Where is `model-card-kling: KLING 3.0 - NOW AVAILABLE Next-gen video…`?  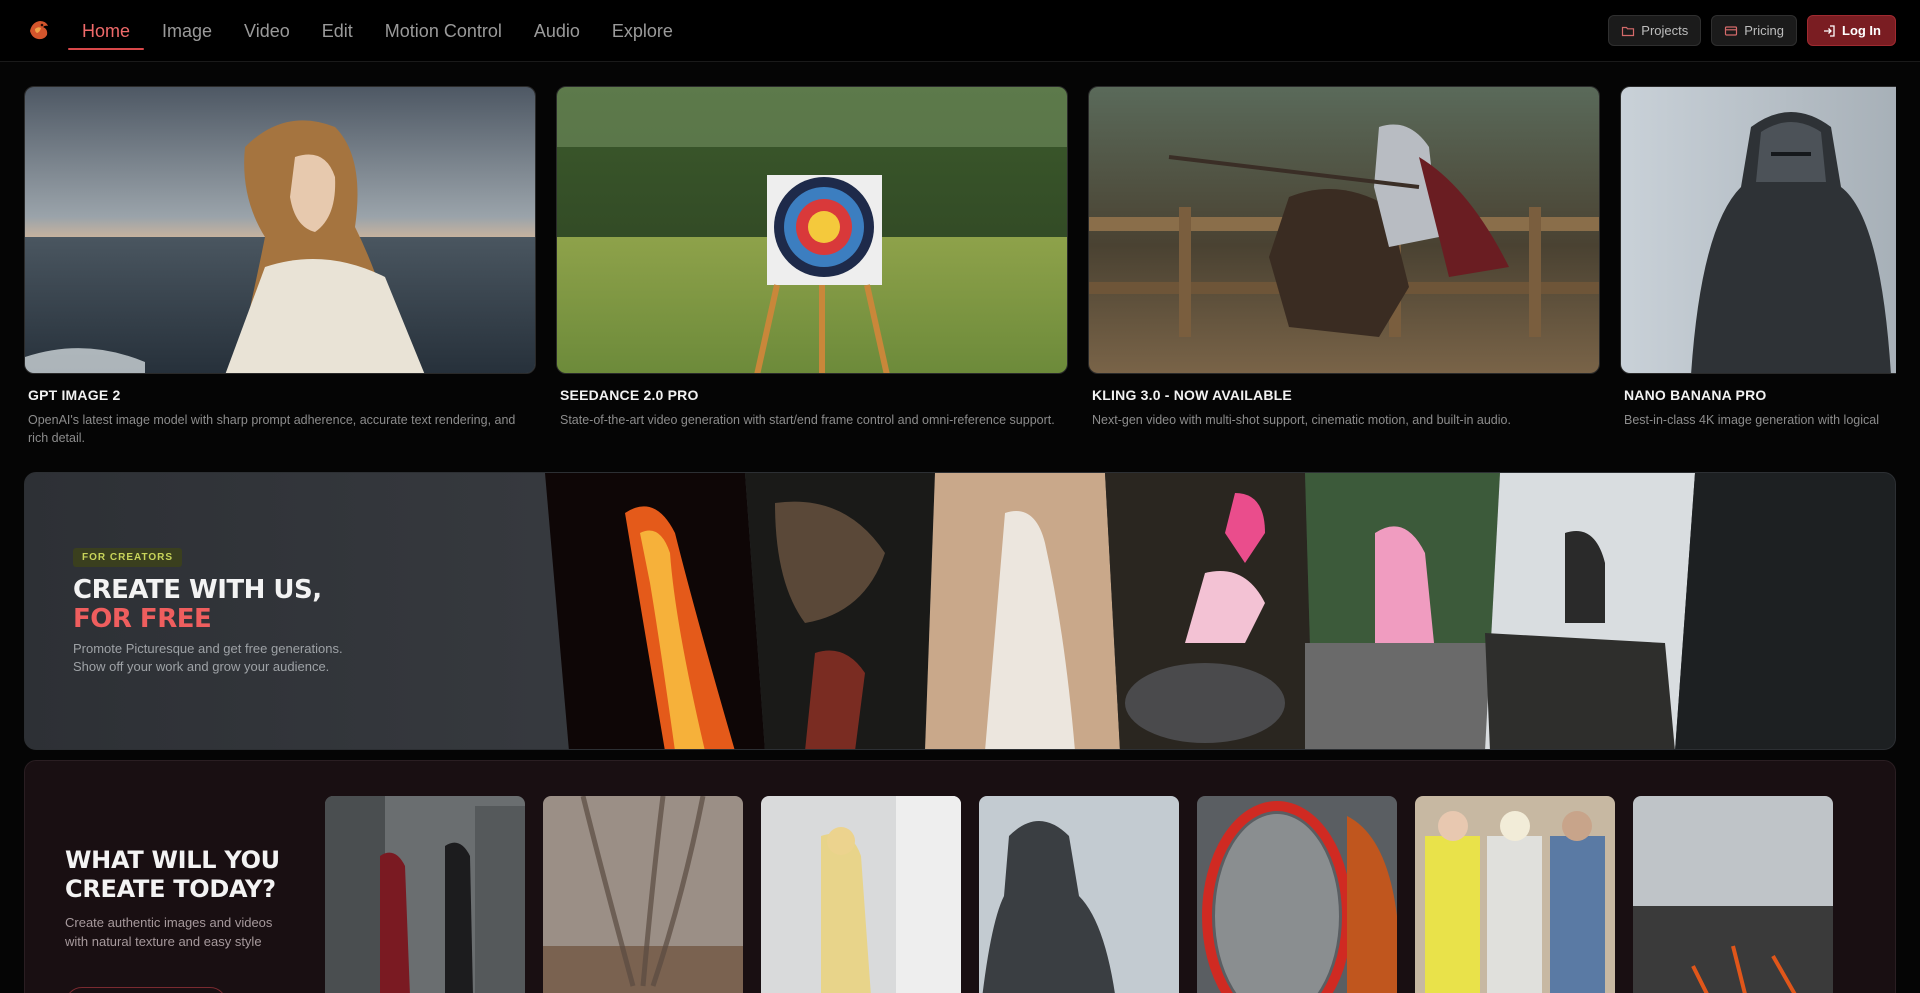
model-card-kling: KLING 3.0 - NOW AVAILABLE Next-gen video… is located at coordinates (1344, 257).